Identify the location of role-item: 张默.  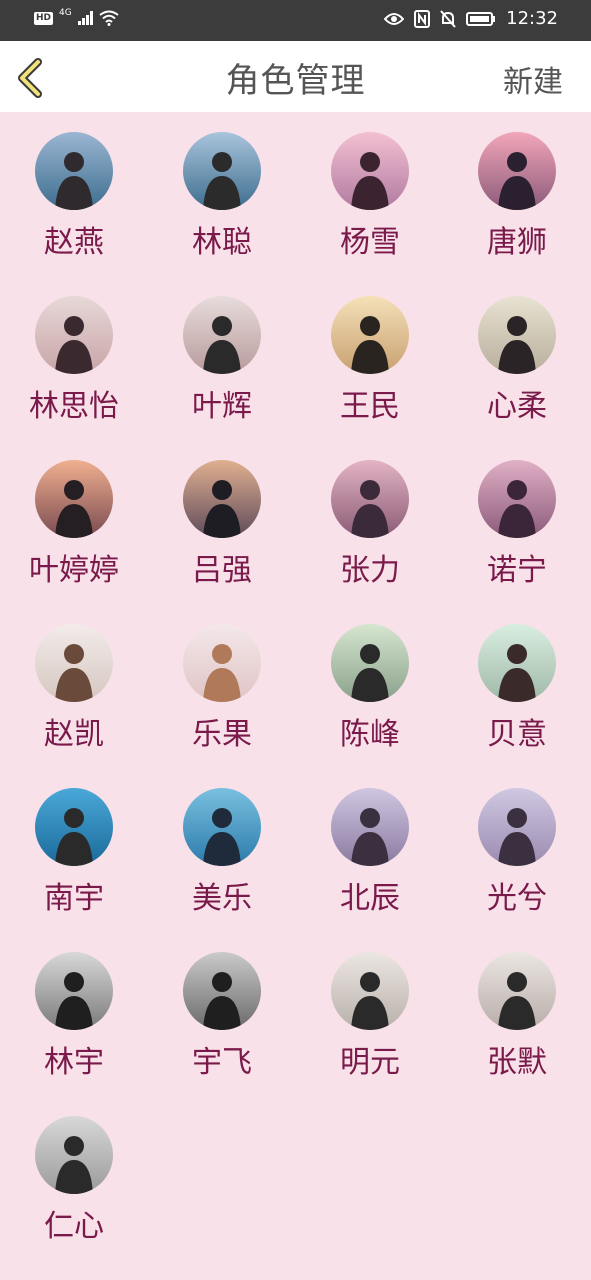
(517, 1007).